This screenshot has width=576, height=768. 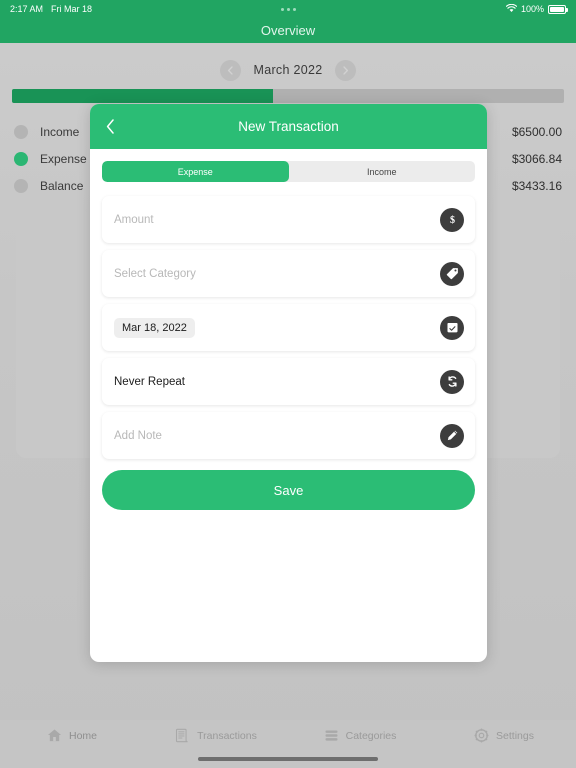 What do you see at coordinates (288, 219) in the screenshot?
I see `amount-field-row: Amount $` at bounding box center [288, 219].